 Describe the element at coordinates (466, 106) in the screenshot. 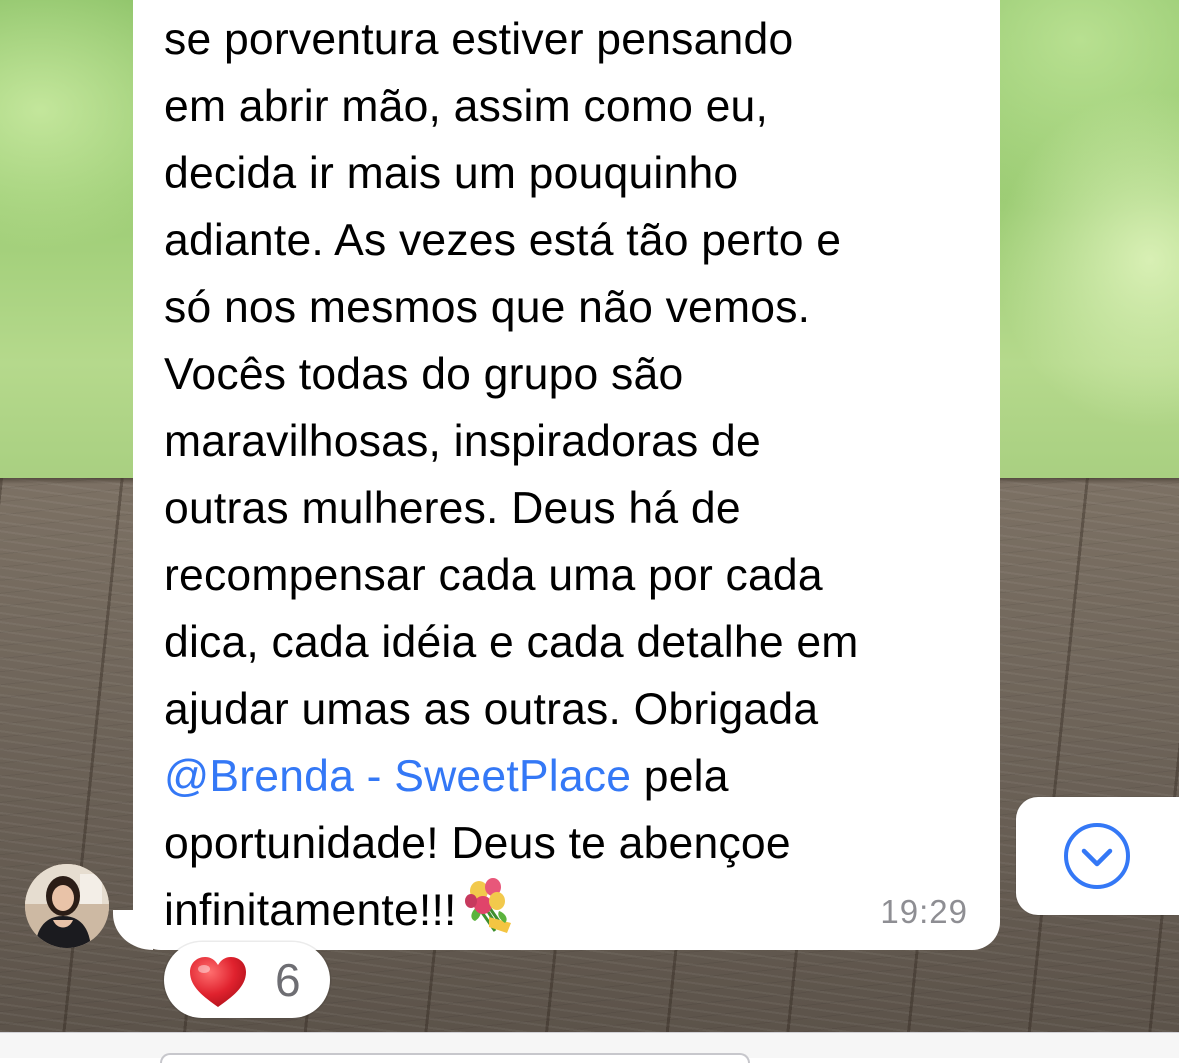

I see `message-line: em abrir mão, assim como eu,` at that location.